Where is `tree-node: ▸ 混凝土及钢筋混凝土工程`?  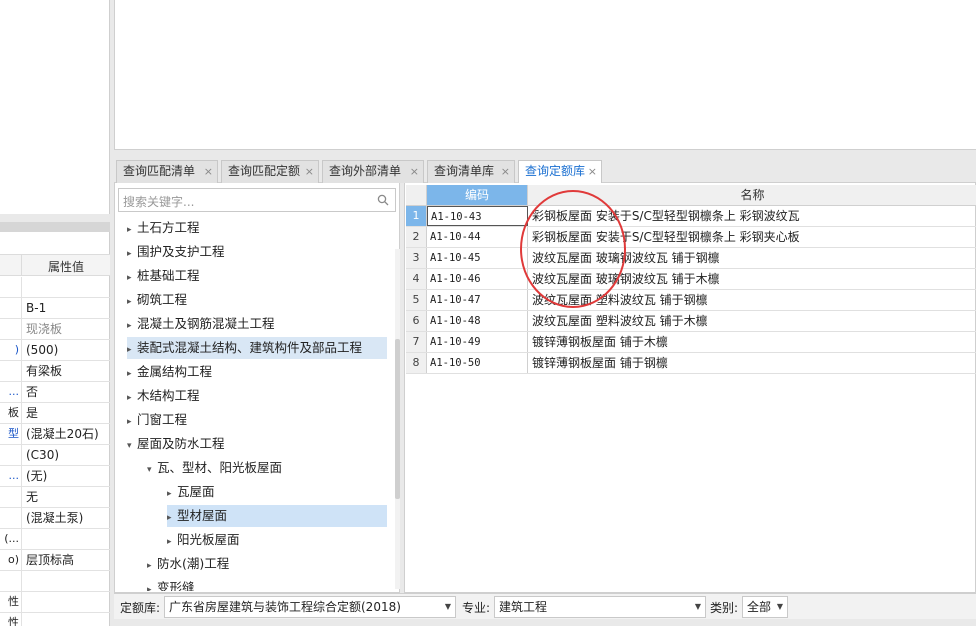
tree-node: ▸ 混凝土及钢筋混凝土工程 is located at coordinates (257, 324).